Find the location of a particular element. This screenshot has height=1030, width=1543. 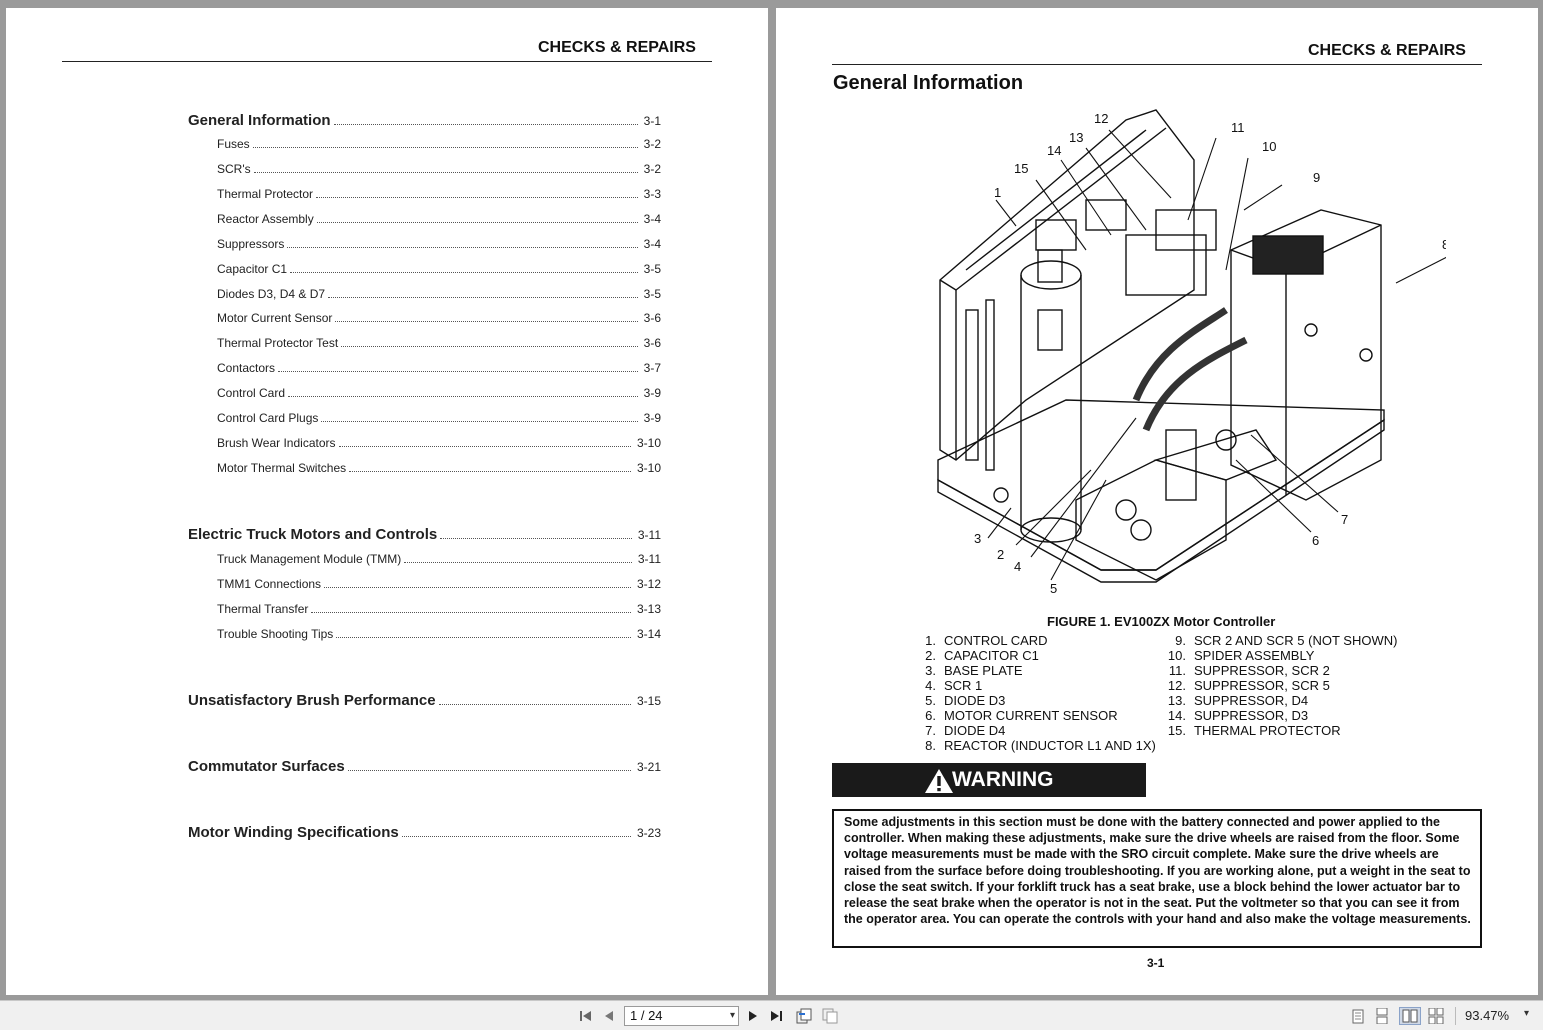

go-back-view-icon is located at coordinates (804, 1016).